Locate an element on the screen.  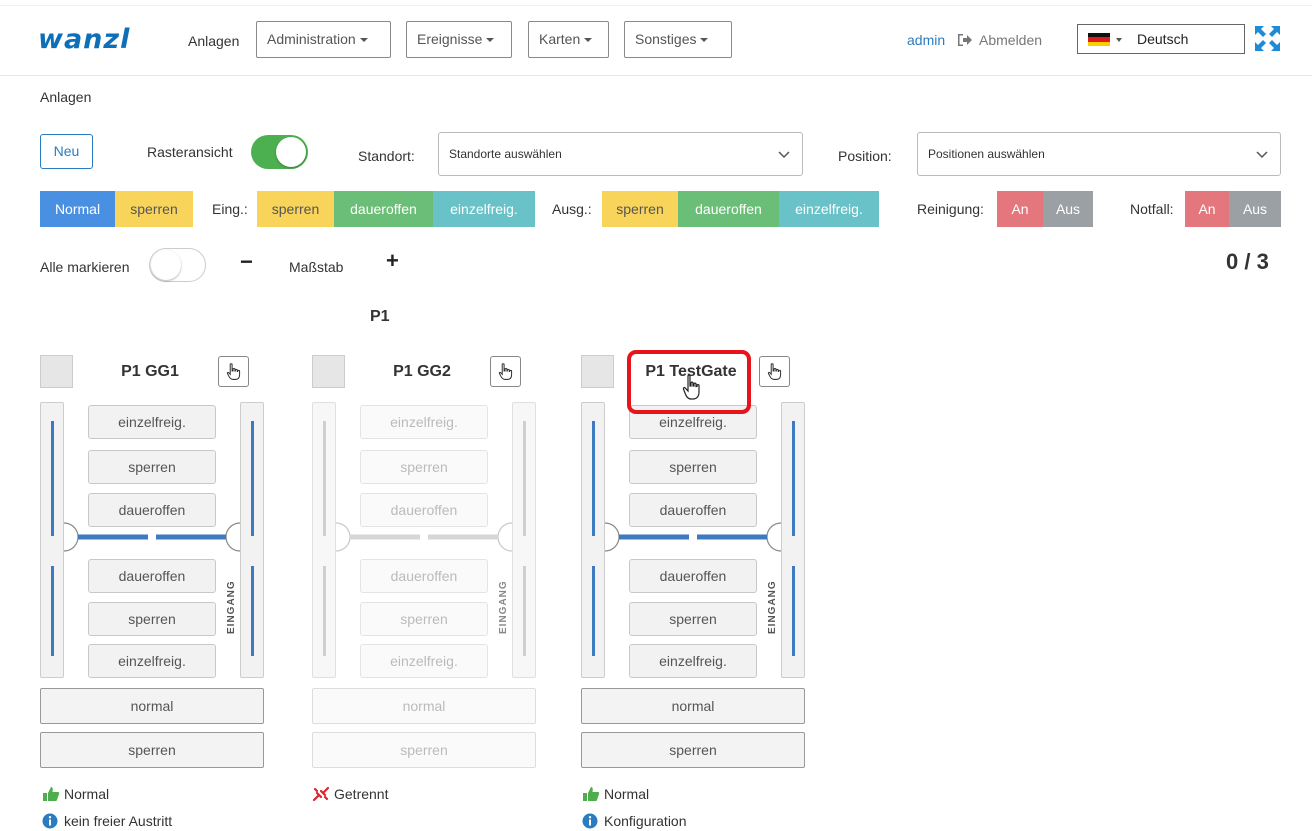
nav-anlagen-link: Anlagen is located at coordinates (213, 41).